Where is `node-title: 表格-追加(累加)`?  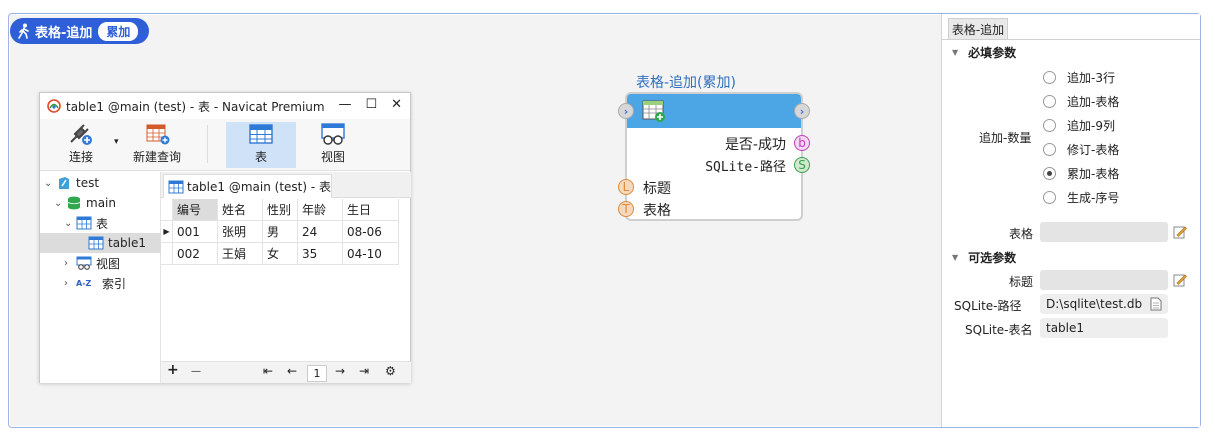
node-title: 表格-追加(累加) is located at coordinates (686, 83).